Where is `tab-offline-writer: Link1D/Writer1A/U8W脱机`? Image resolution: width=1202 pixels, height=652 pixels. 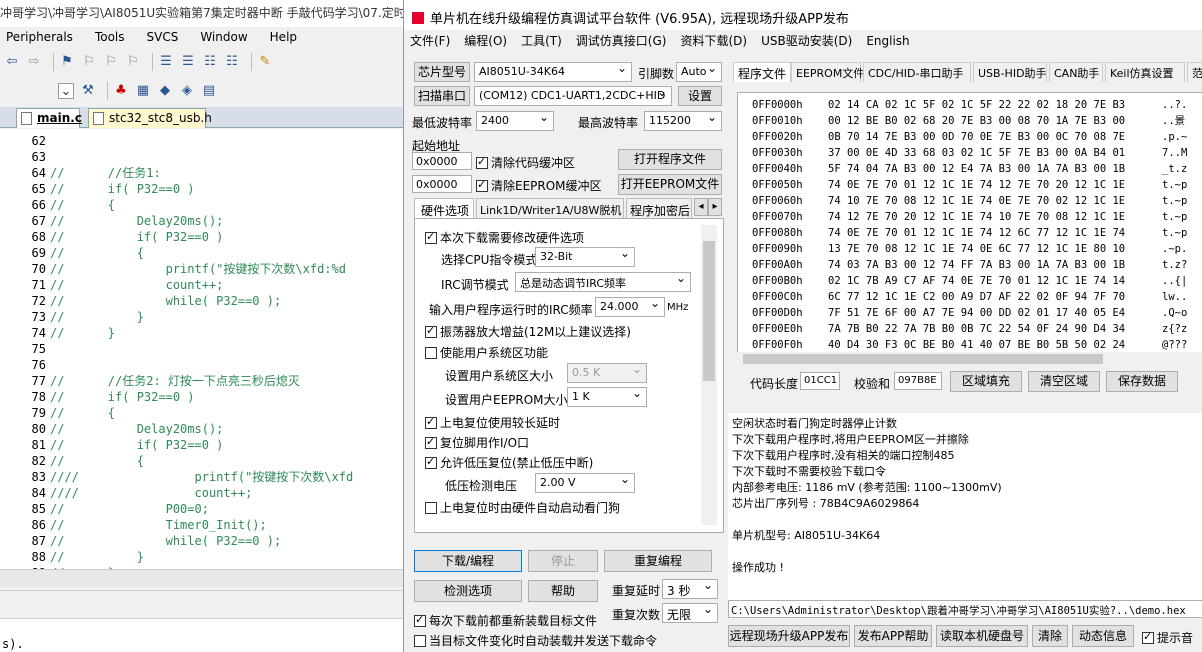
tab-offline-writer: Link1D/Writer1A/U8W脱机 is located at coordinates (550, 208).